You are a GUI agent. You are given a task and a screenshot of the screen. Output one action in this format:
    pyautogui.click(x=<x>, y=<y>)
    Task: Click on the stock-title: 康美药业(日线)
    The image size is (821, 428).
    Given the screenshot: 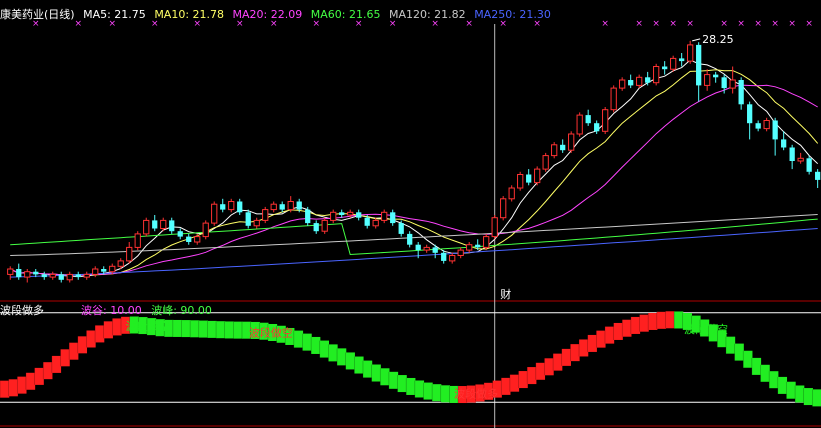 What is the action you would take?
    pyautogui.click(x=37, y=14)
    